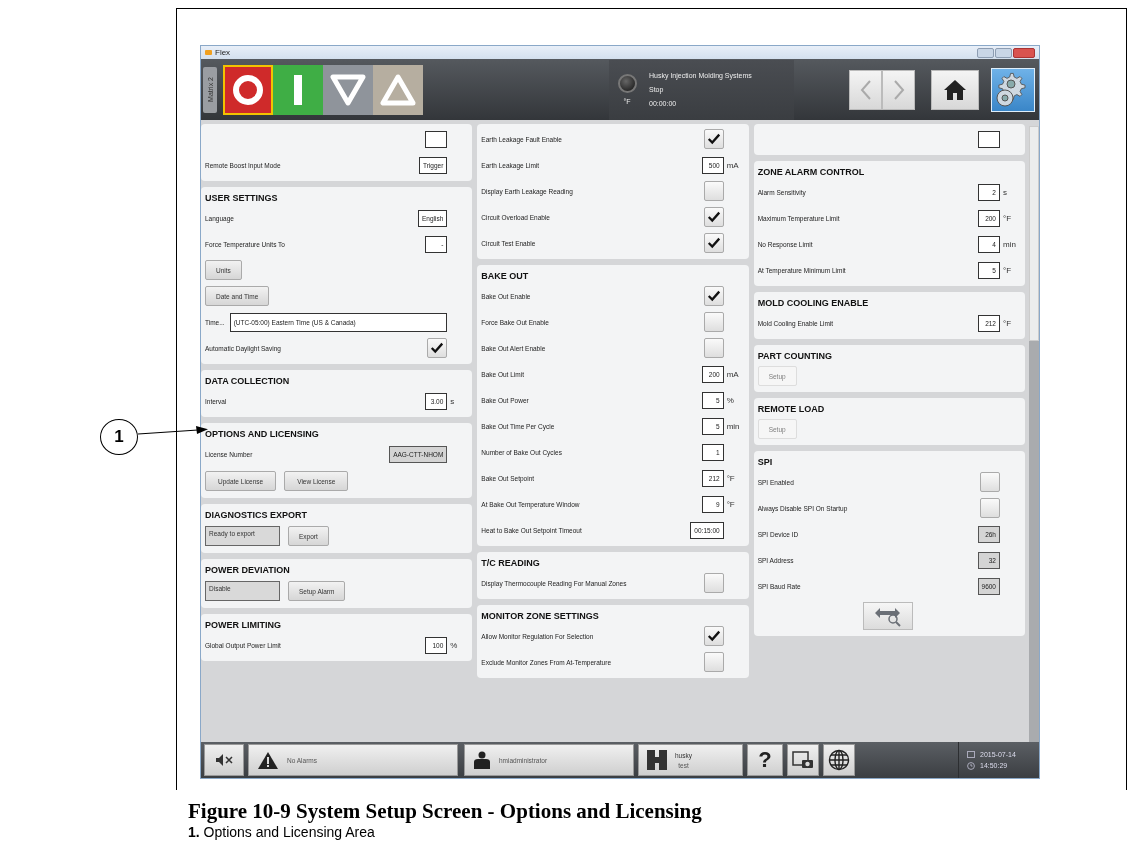 The image size is (1128, 841). I want to click on stop-mode-button, so click(248, 89).